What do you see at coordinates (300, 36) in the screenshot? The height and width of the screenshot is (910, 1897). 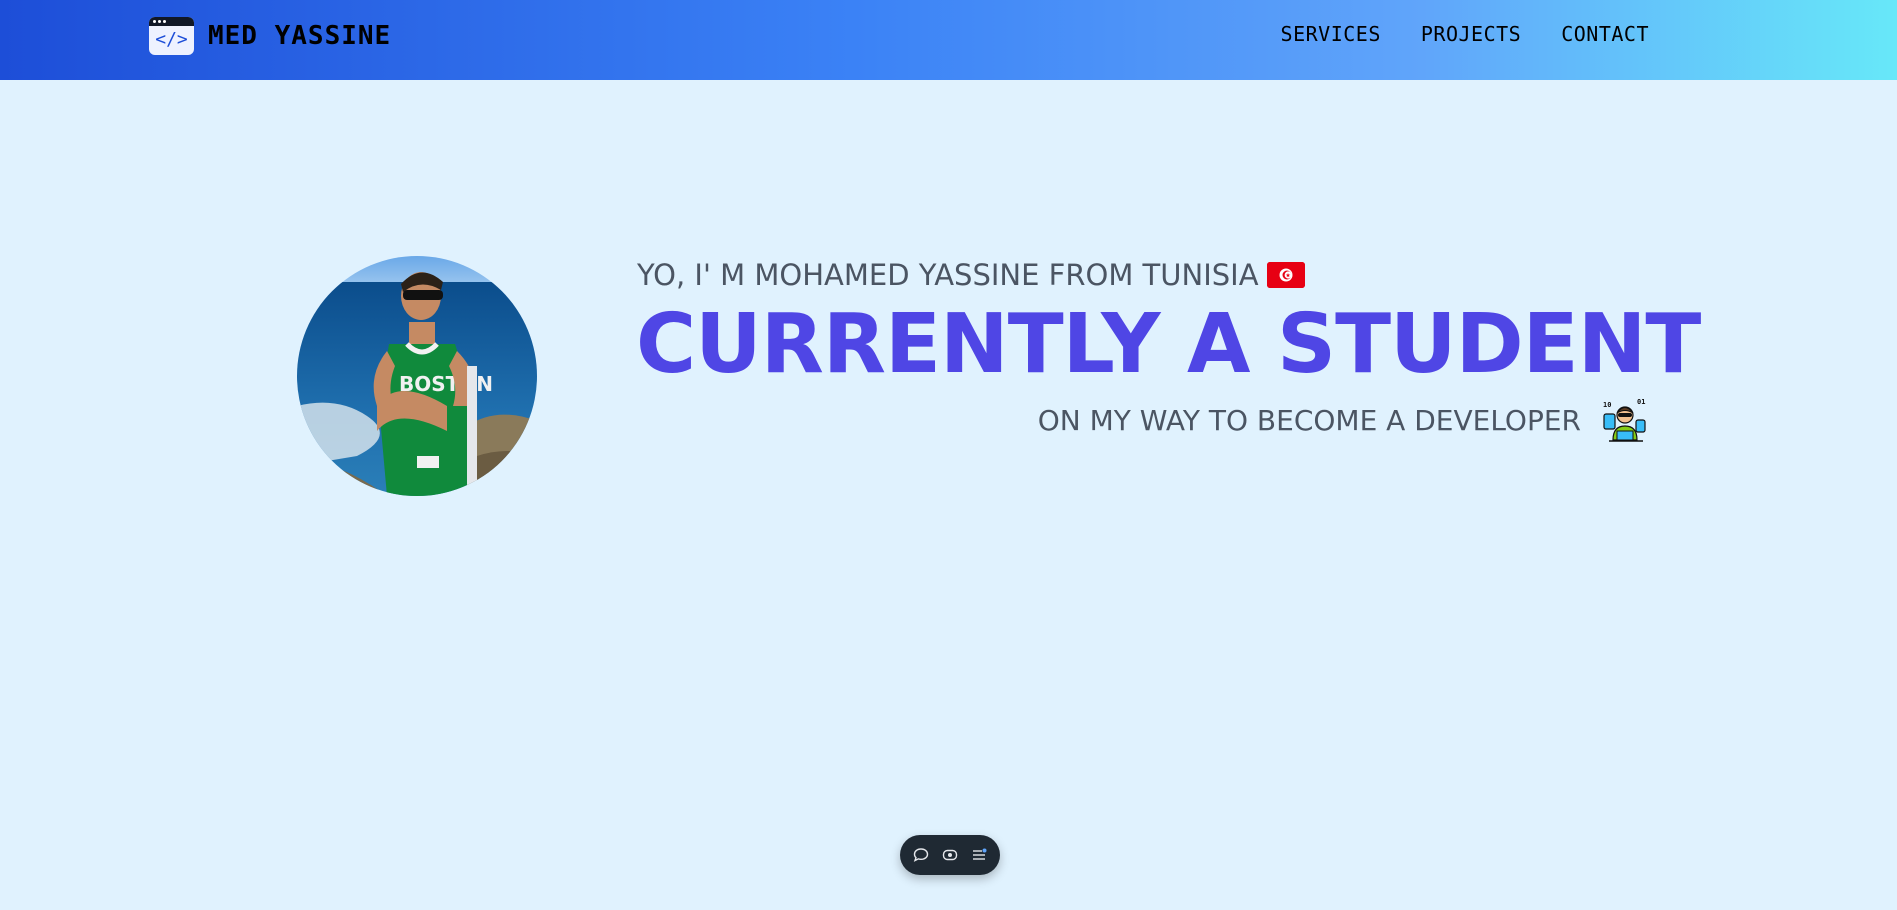 I see `brand-name: MED YASSINE` at bounding box center [300, 36].